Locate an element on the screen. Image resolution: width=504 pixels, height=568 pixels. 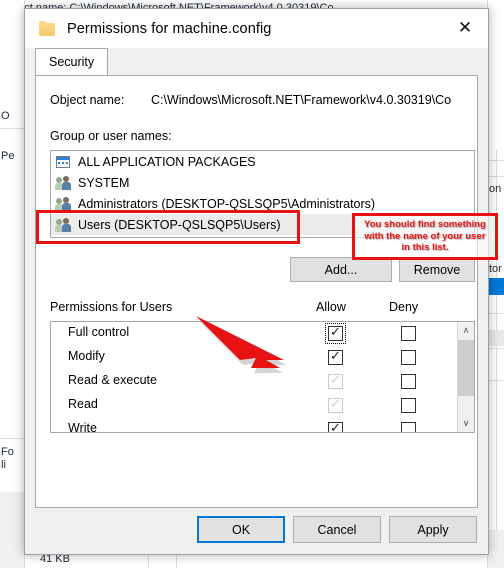
background-left-fragment-2: Fo is located at coordinates (7, 452).